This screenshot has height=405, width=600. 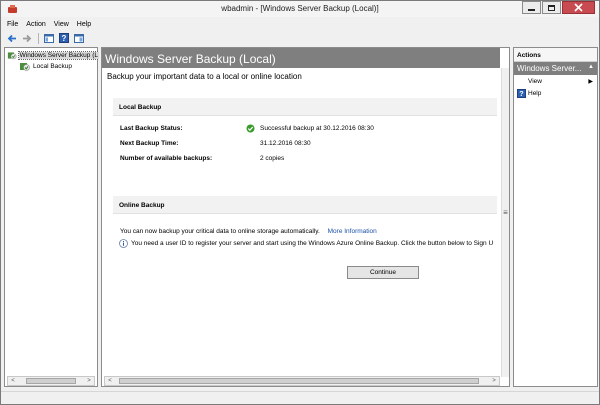 I want to click on back-arrow-icon, so click(x=11, y=38).